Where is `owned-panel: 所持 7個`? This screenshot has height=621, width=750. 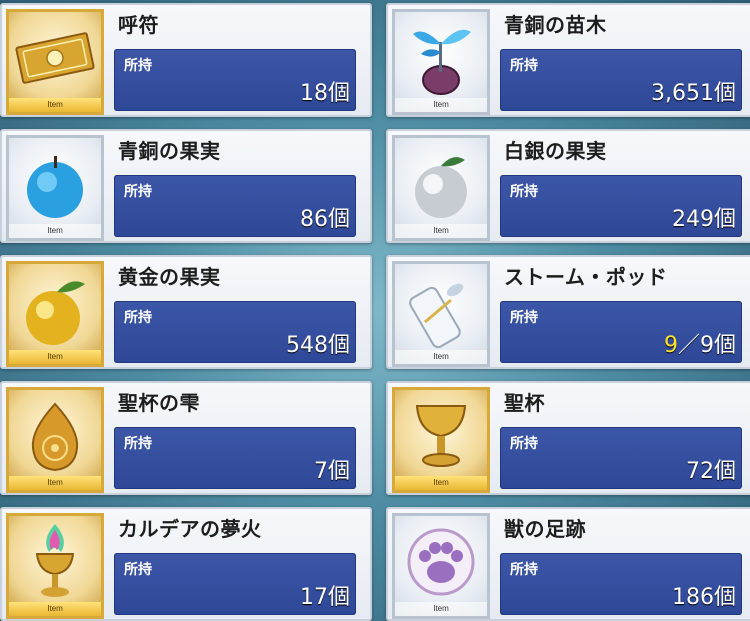 owned-panel: 所持 7個 is located at coordinates (235, 458).